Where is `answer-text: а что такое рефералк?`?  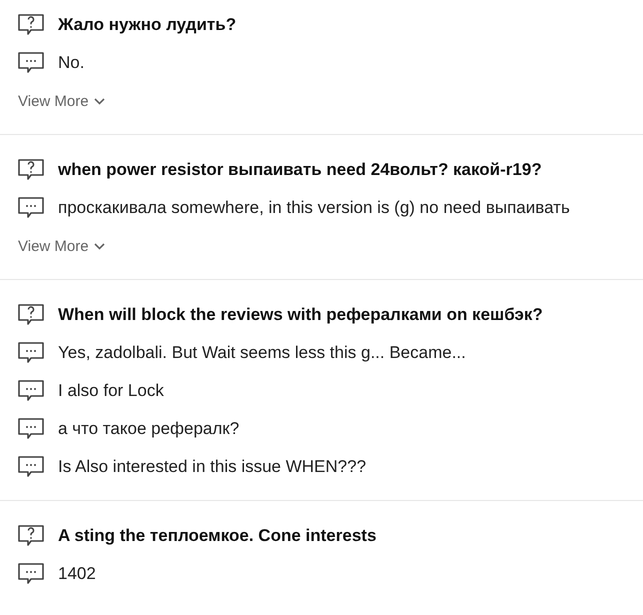 answer-text: а что такое рефералк? is located at coordinates (149, 429).